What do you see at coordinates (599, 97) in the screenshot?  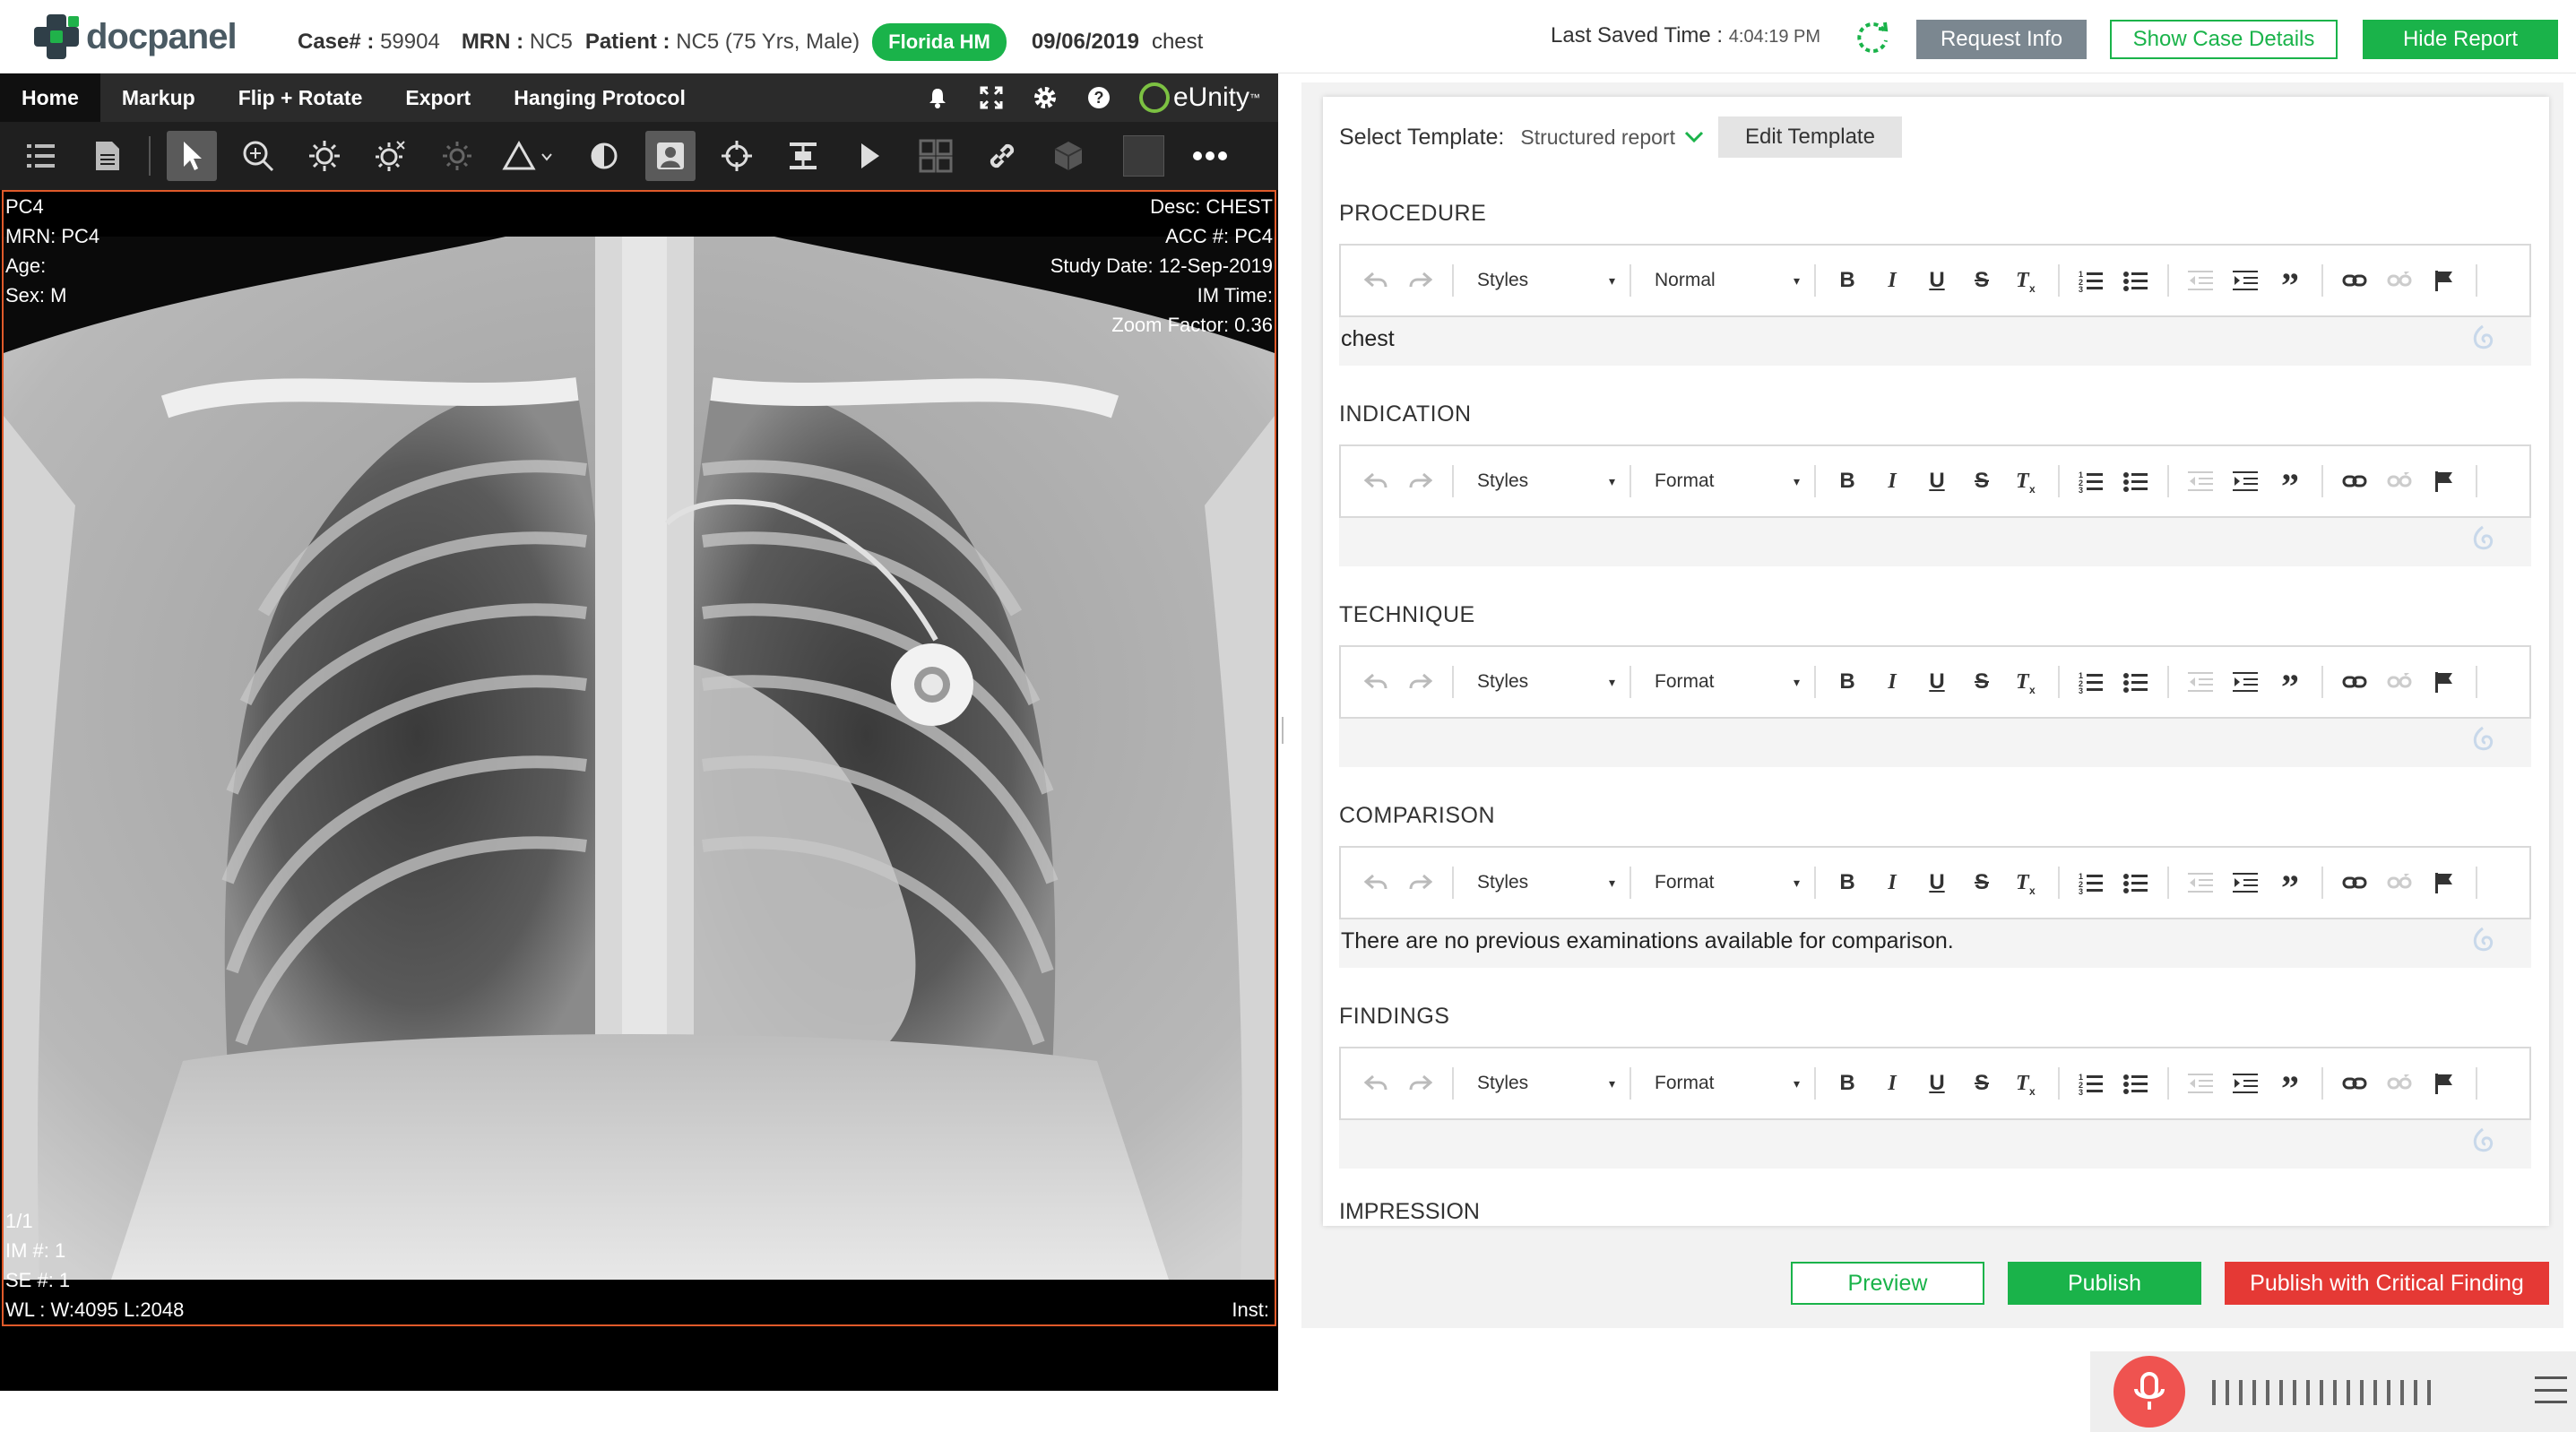 I see `menu-hanging-protocol: Hanging Protocol` at bounding box center [599, 97].